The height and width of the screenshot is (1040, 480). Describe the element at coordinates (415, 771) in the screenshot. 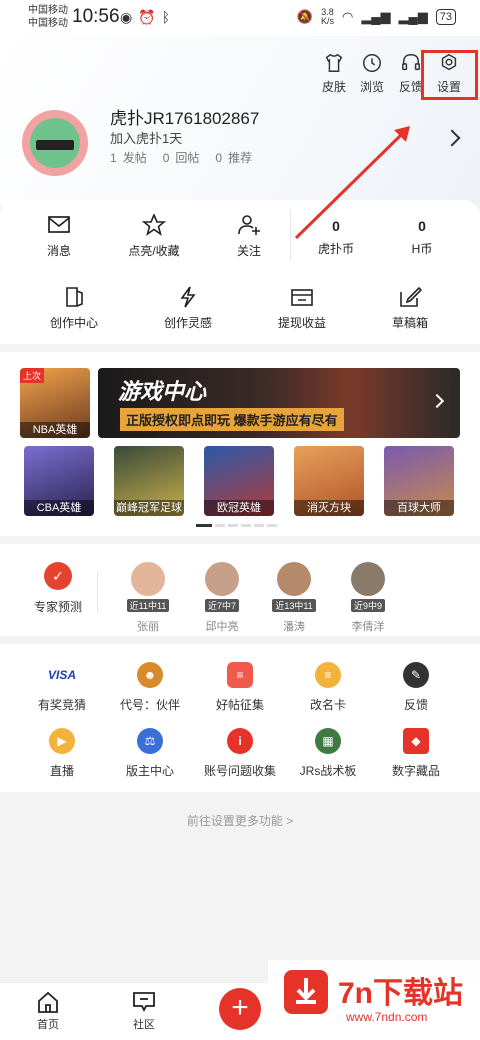

I see `tool-label: 数字藏品` at that location.